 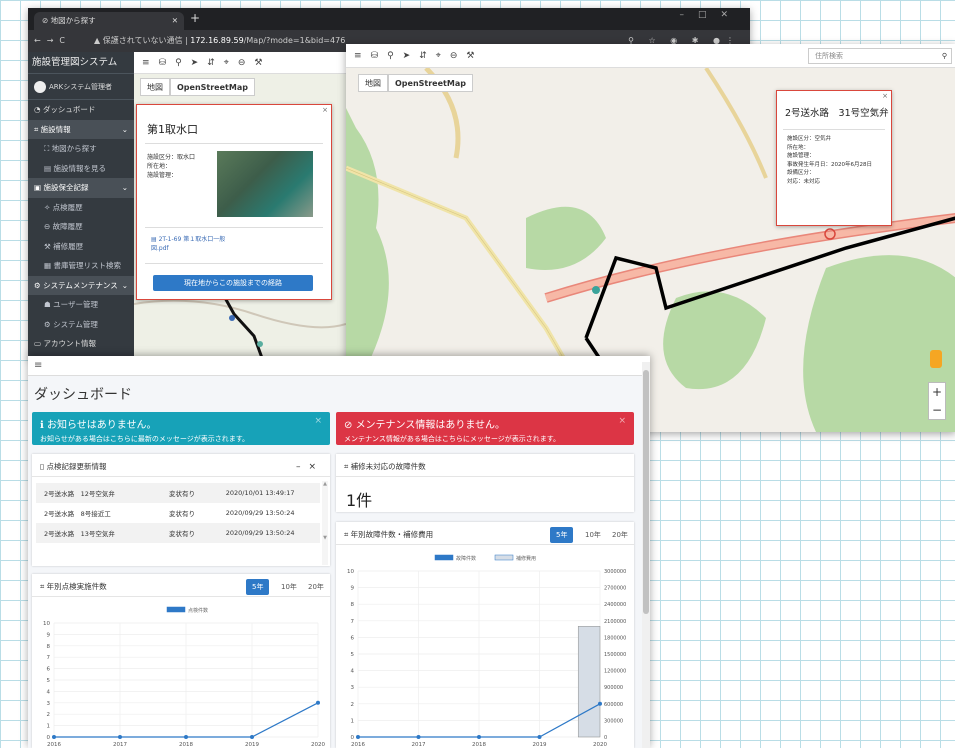 I want to click on zoom-in-icon: +, so click(x=937, y=392).